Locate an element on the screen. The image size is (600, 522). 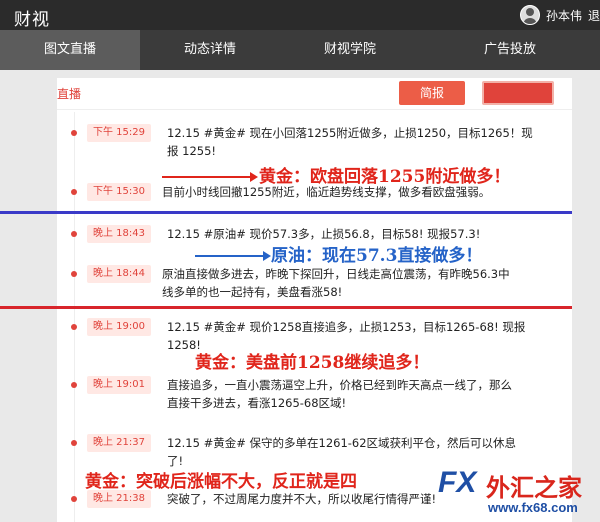
watermark-logo: FX 外汇之家 www.fx68.com is located at coordinates (519, 492).